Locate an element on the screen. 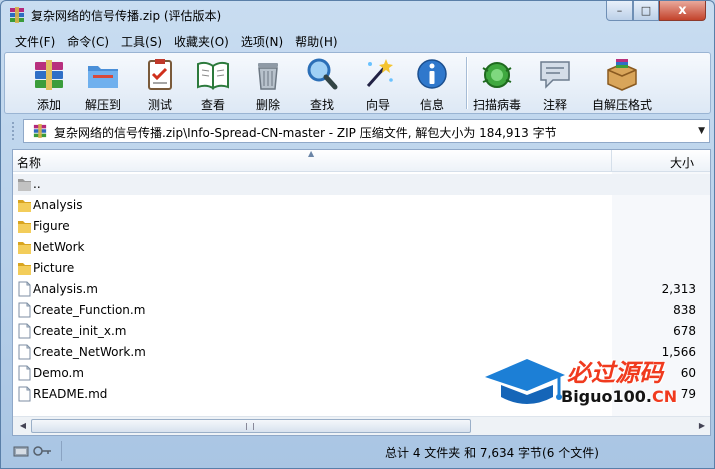 Image resolution: width=715 pixels, height=469 pixels. column-name-label: 名称 is located at coordinates (29, 163).